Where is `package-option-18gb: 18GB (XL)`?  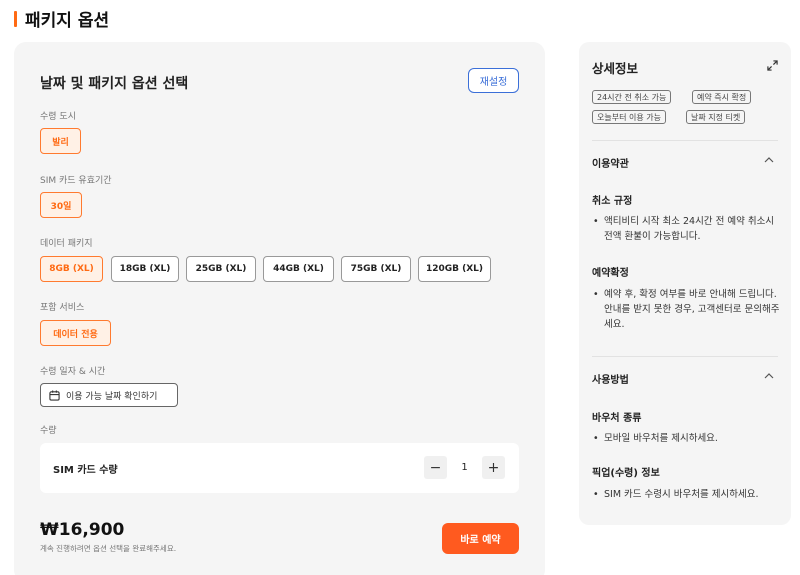 package-option-18gb: 18GB (XL) is located at coordinates (145, 269).